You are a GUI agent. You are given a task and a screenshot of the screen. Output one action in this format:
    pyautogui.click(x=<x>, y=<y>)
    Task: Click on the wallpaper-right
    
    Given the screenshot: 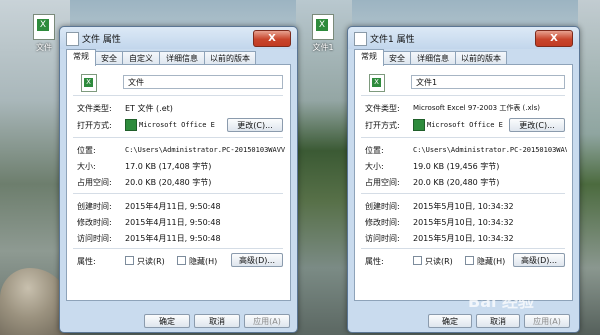 What is the action you would take?
    pyautogui.click(x=589, y=167)
    